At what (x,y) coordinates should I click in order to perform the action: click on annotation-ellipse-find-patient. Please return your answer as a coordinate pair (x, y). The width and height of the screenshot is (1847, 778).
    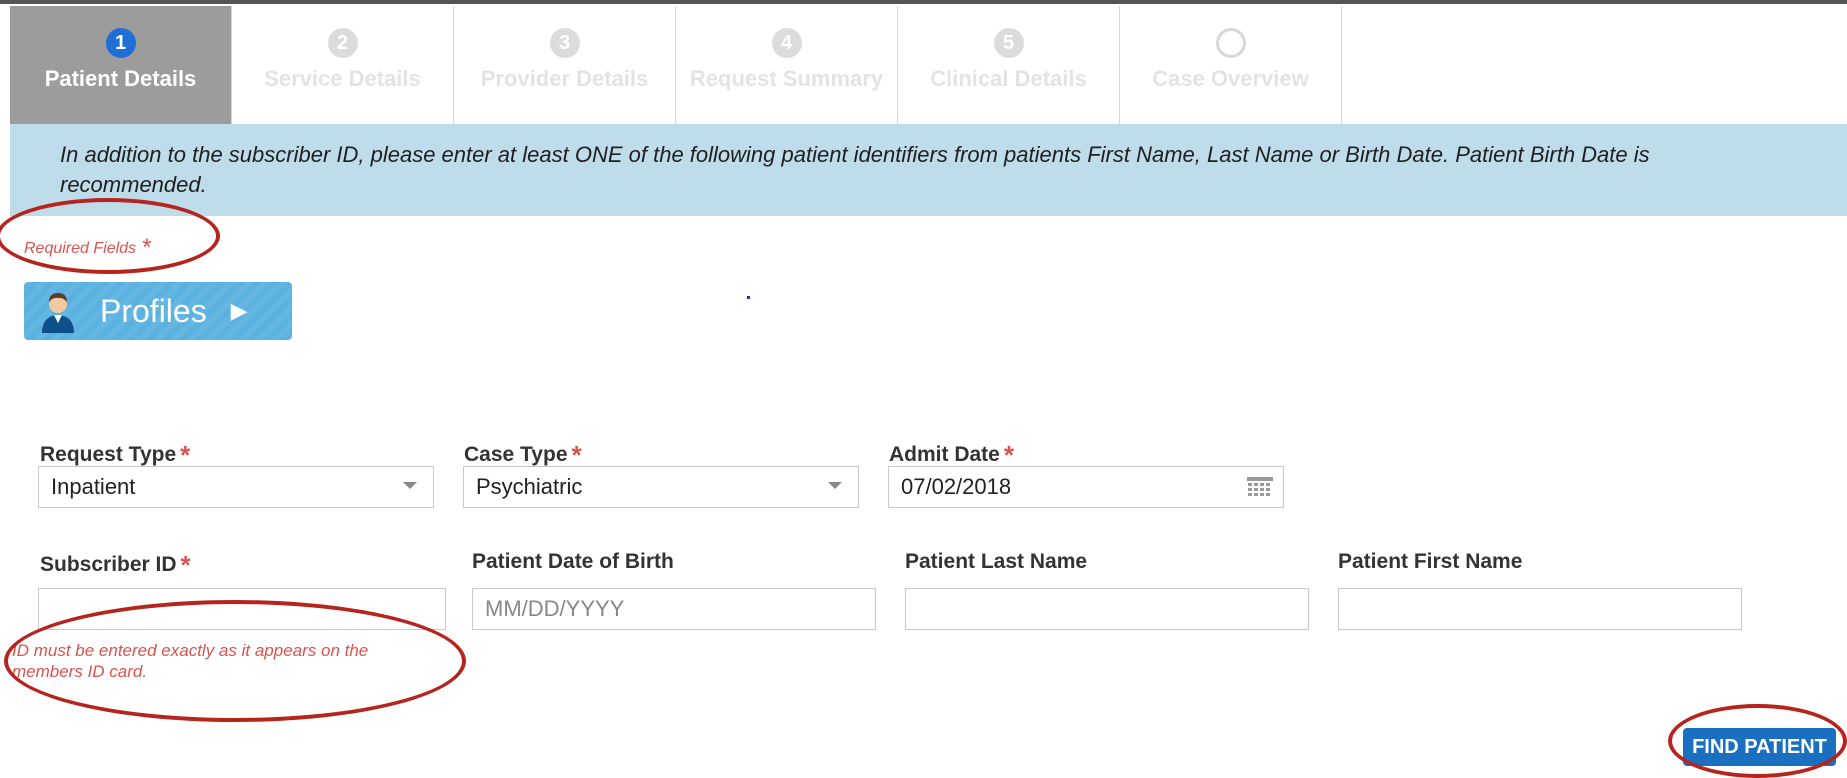
    Looking at the image, I should click on (1757, 741).